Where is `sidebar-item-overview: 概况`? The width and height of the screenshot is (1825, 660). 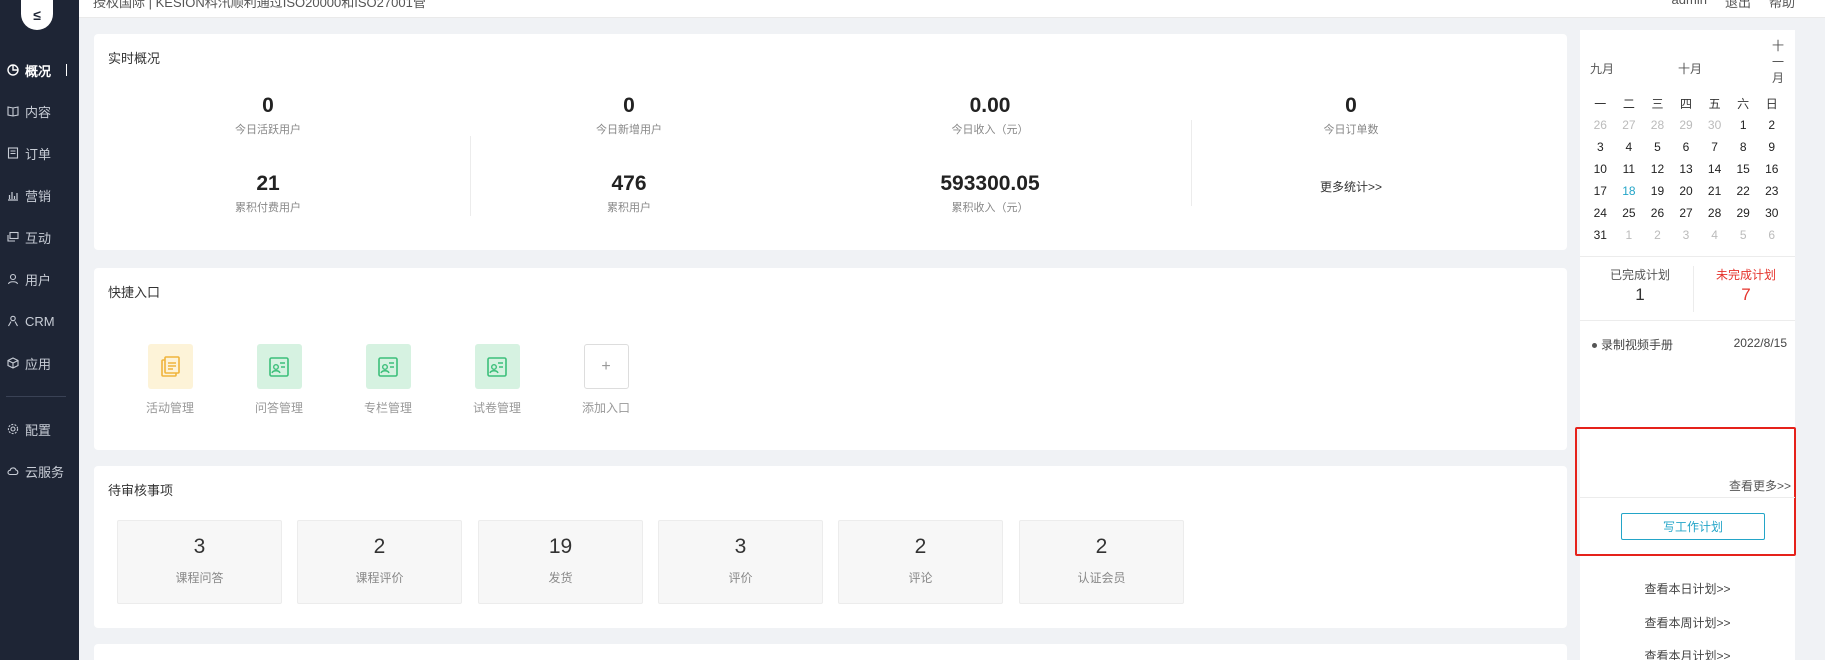 sidebar-item-overview: 概况 is located at coordinates (39, 70).